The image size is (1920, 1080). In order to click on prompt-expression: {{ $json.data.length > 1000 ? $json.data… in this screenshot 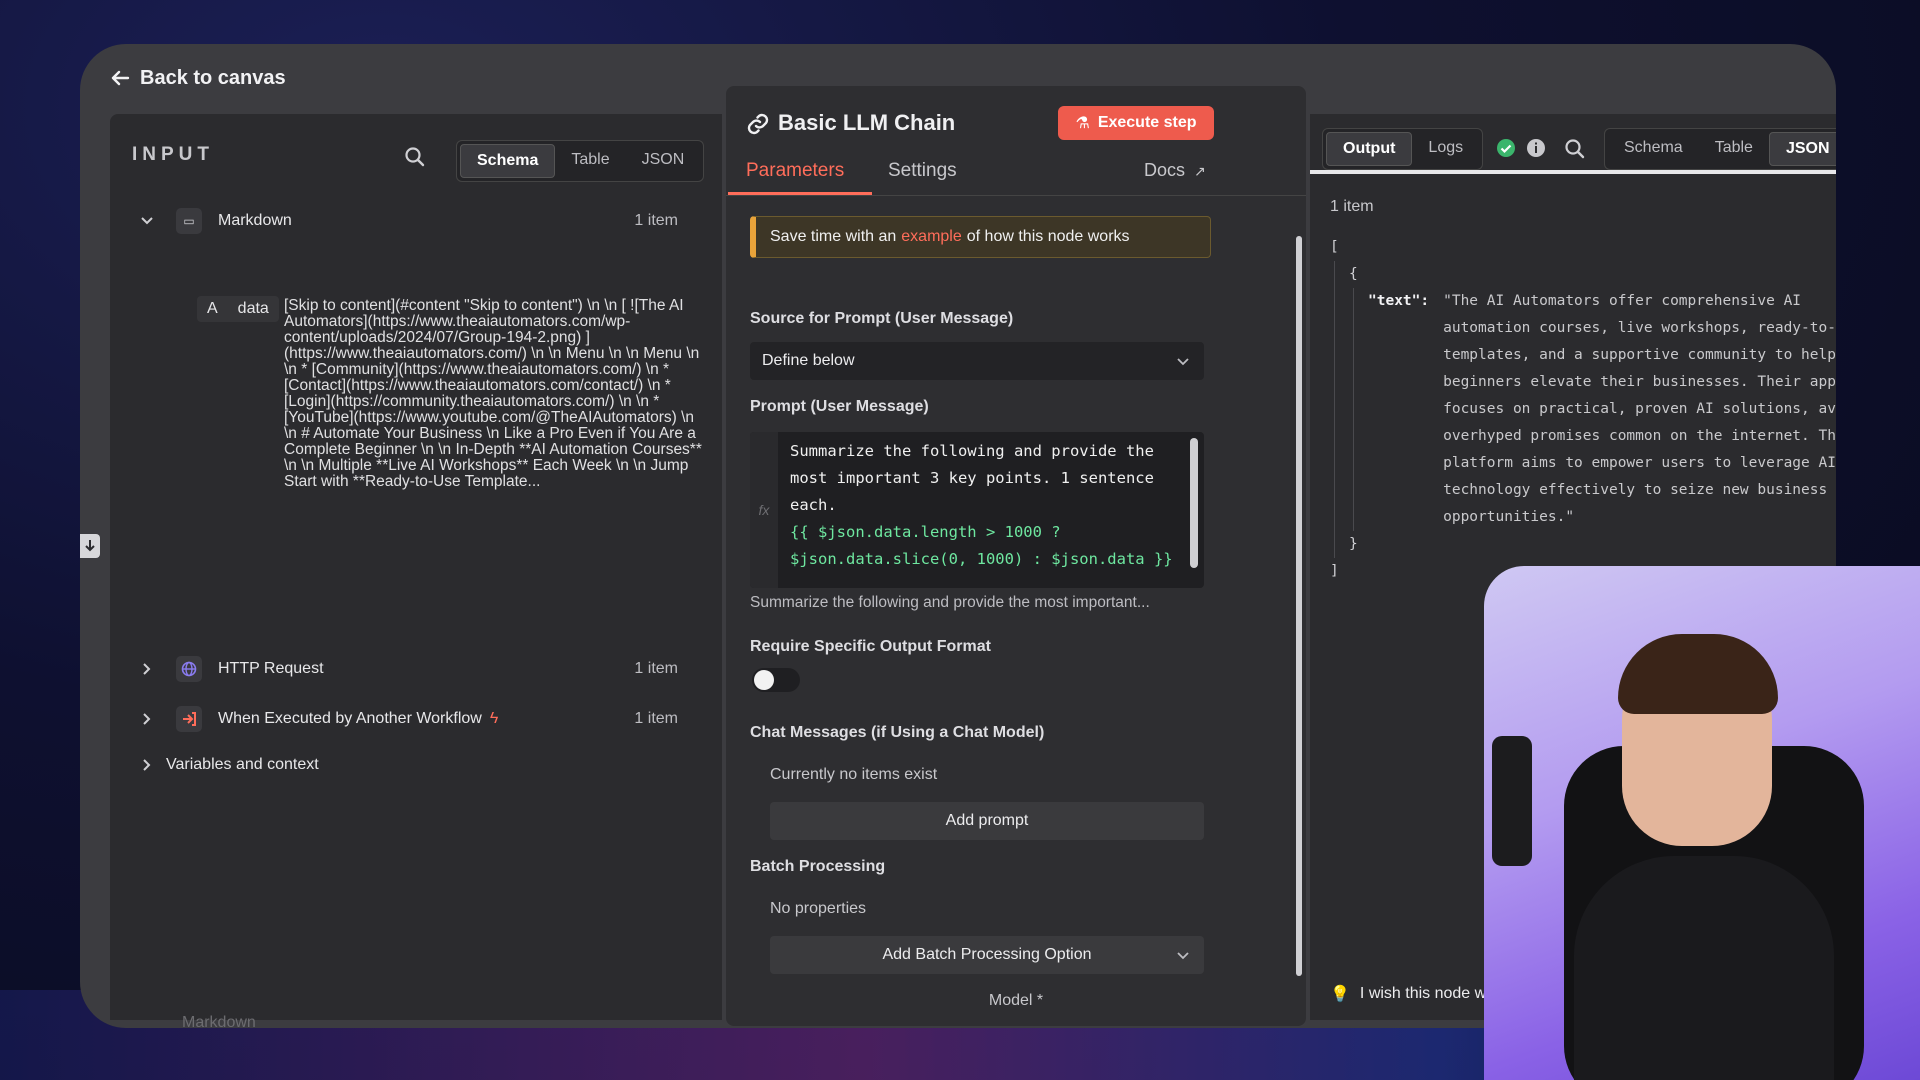, I will do `click(981, 545)`.